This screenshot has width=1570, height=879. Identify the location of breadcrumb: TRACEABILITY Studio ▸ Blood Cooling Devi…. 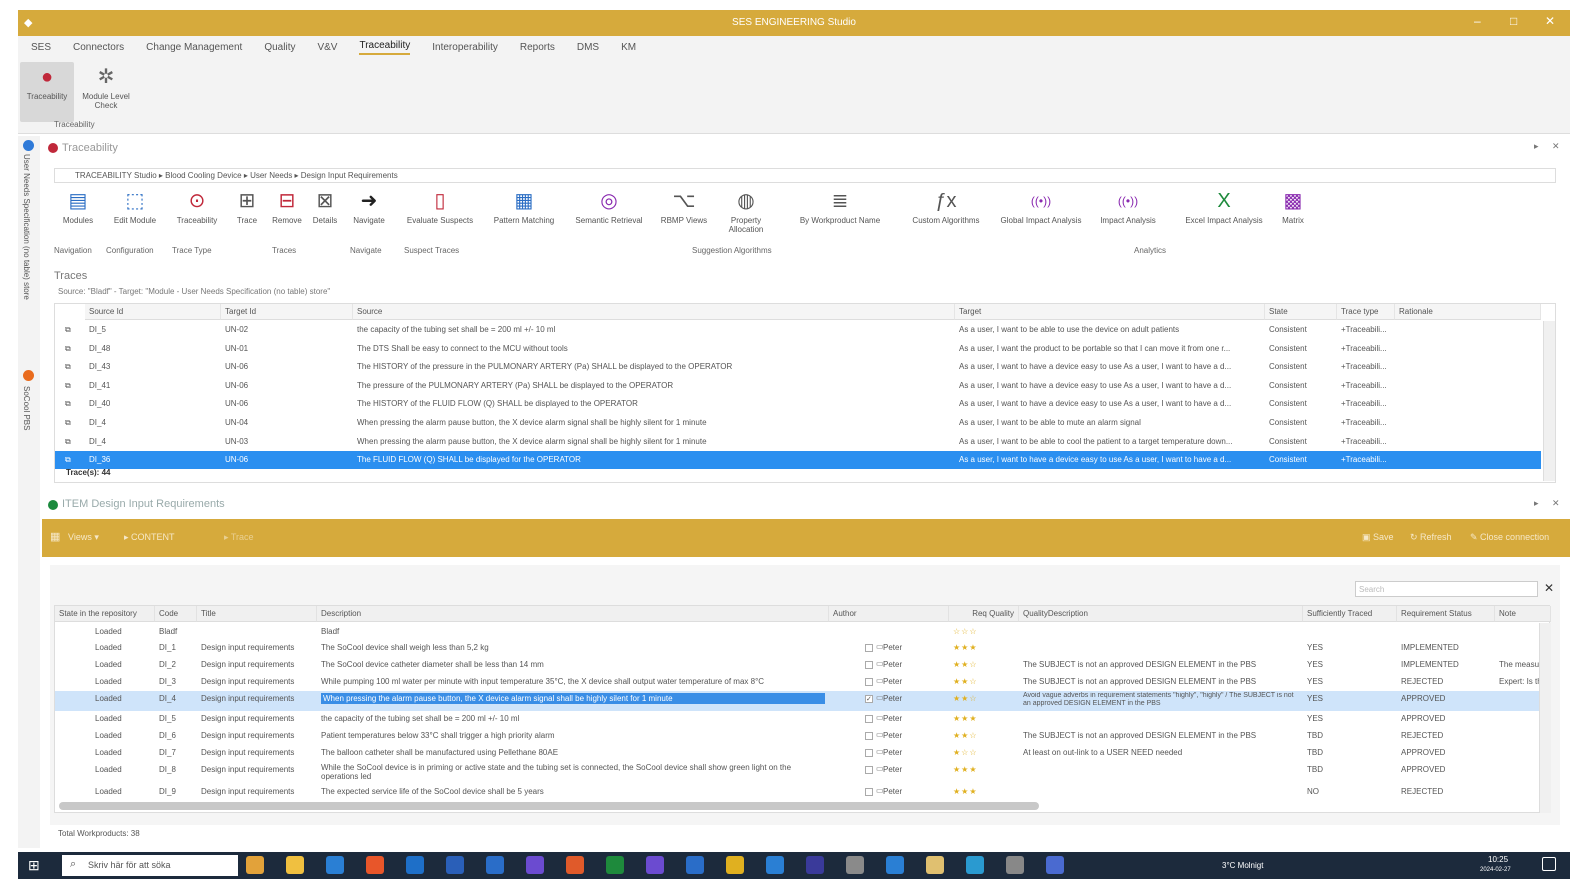
(805, 175).